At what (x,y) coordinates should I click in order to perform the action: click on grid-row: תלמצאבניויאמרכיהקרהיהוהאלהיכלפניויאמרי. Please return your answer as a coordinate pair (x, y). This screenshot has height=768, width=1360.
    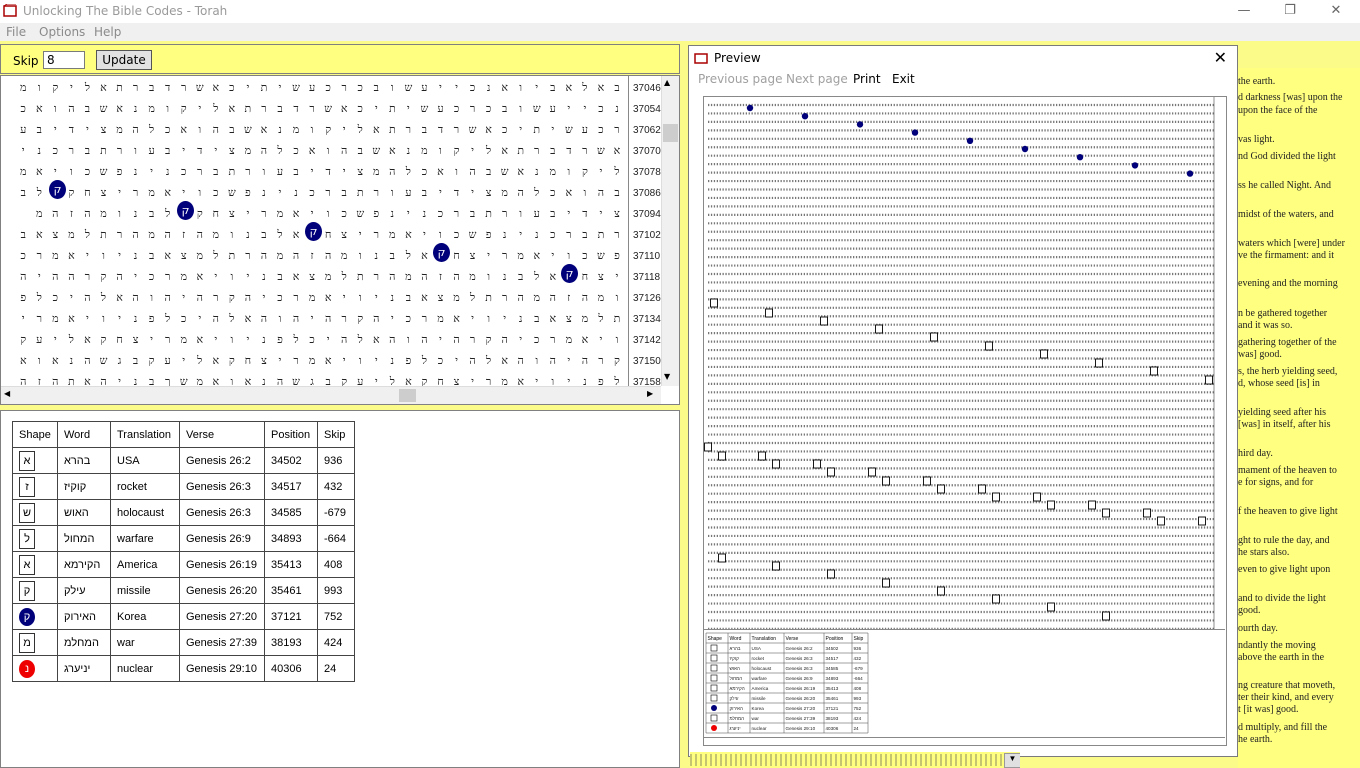
    Looking at the image, I should click on (321, 318).